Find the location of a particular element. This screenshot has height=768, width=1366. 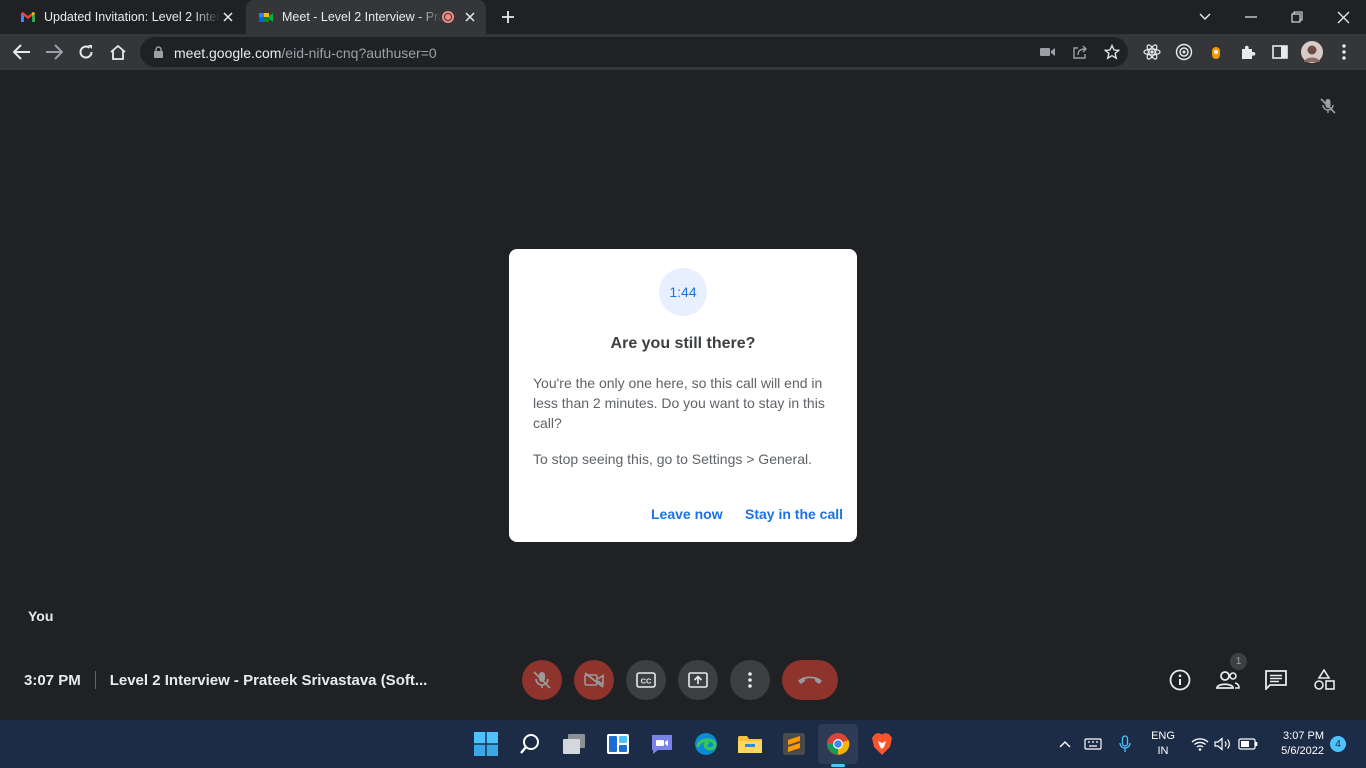

brave-icon is located at coordinates (882, 744).